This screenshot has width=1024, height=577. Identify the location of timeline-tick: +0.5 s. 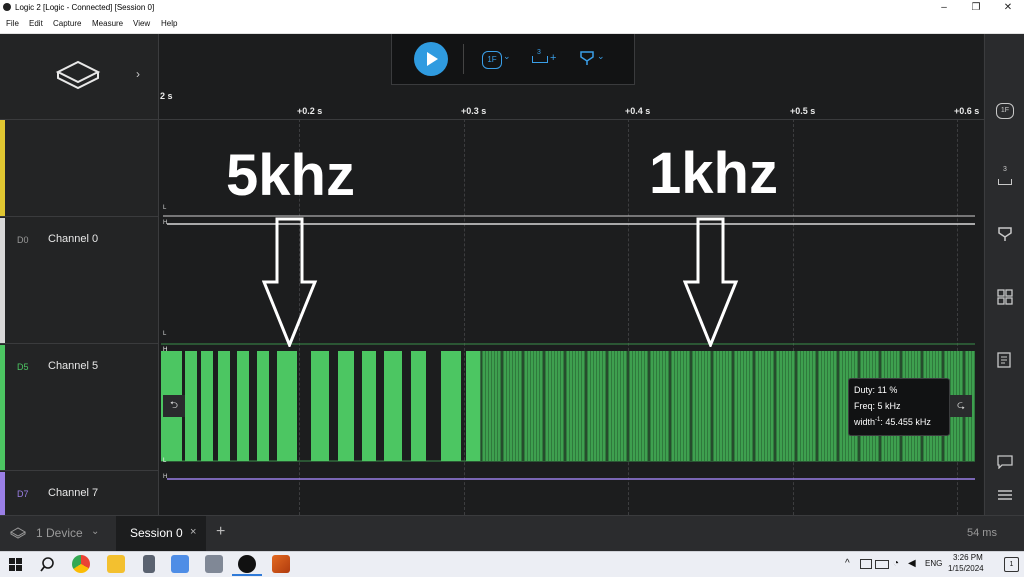
(803, 111).